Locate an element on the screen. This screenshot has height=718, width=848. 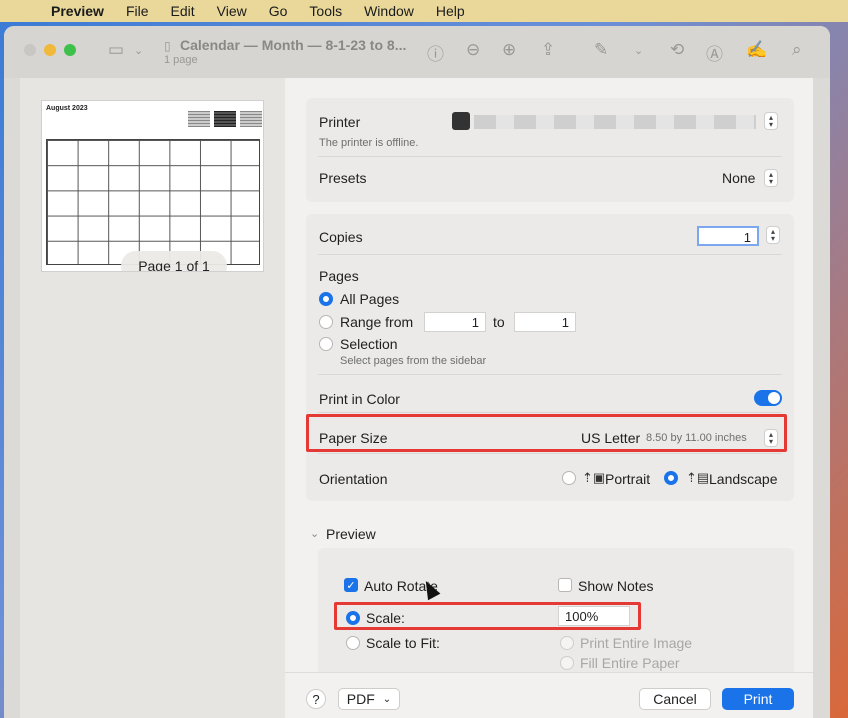
portrait-icon: ⇡▣ is located at coordinates (594, 477).